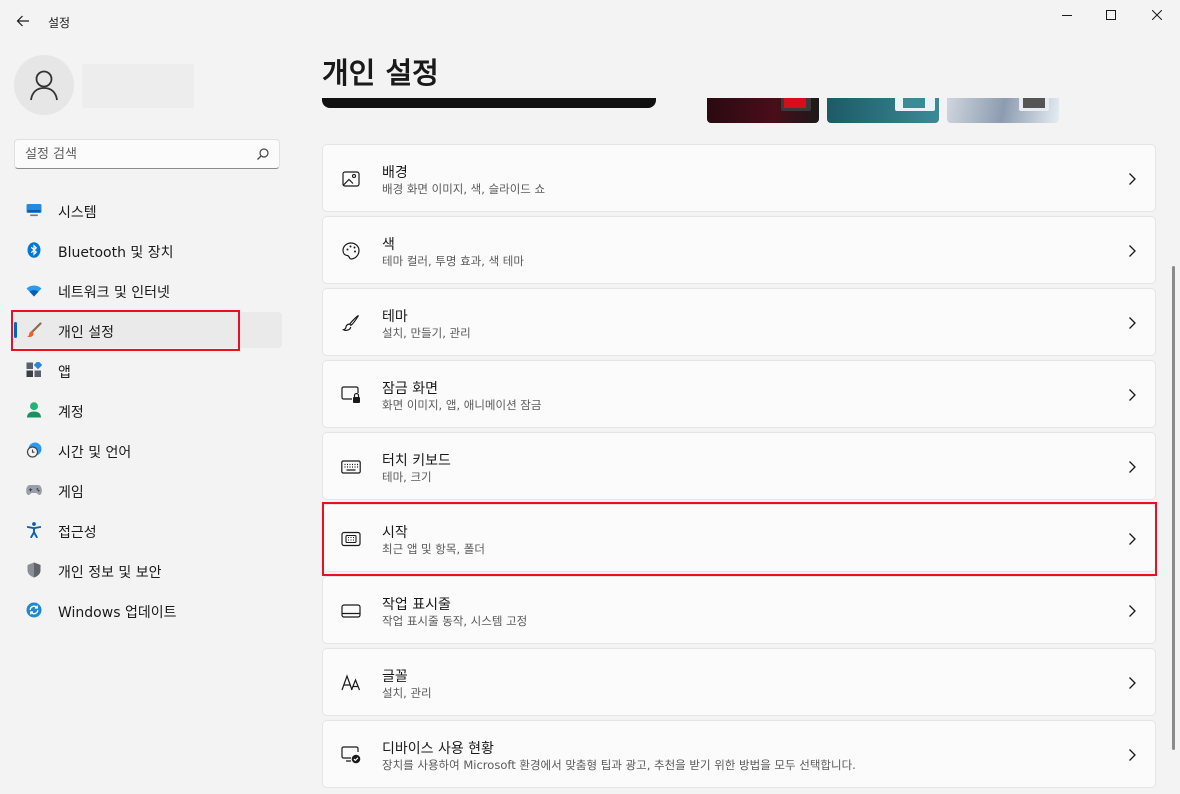 The height and width of the screenshot is (794, 1180). What do you see at coordinates (77, 533) in the screenshot?
I see `sidebar-item-label: 접근성` at bounding box center [77, 533].